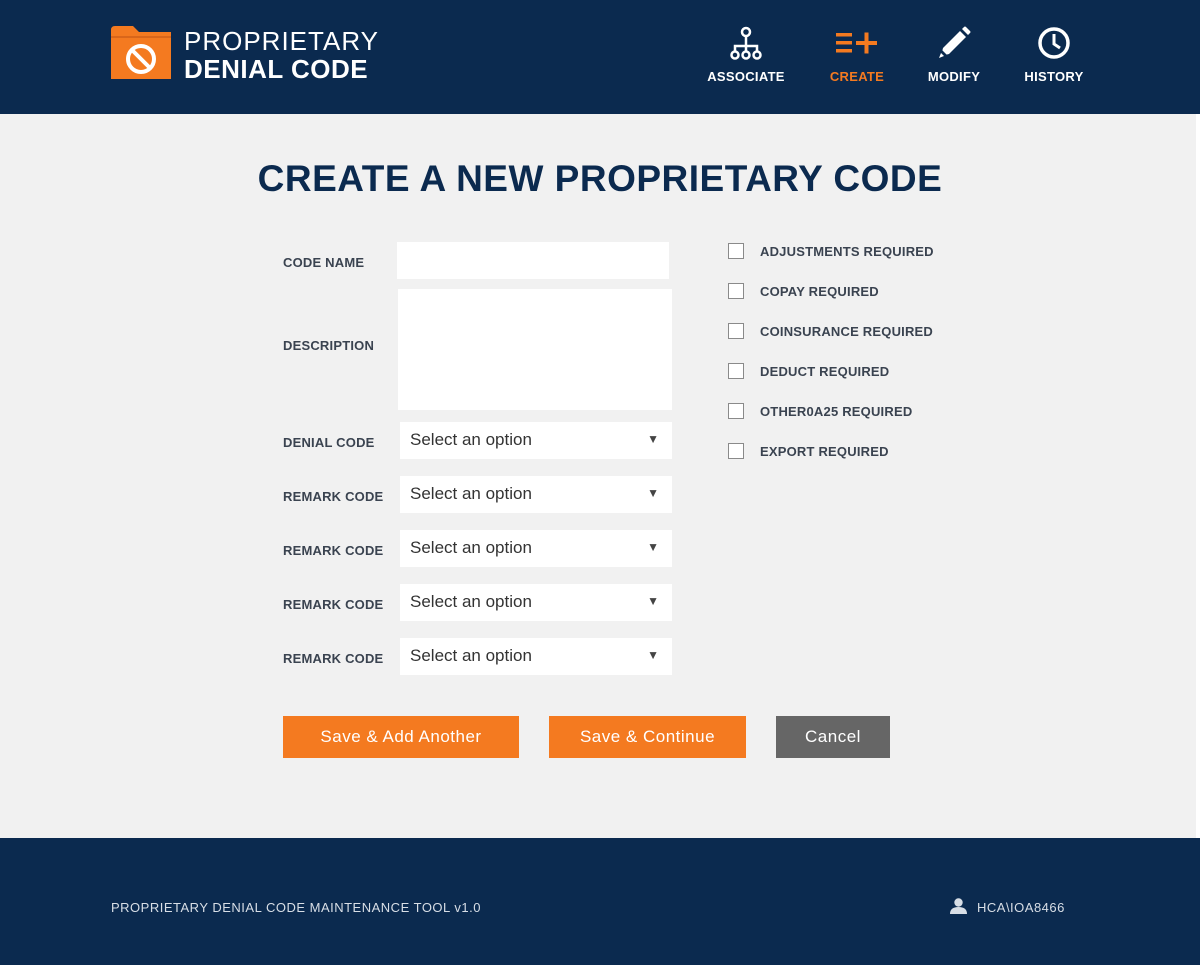 The height and width of the screenshot is (965, 1200). I want to click on app-logo: PROPRIETARY DENIAL CODE, so click(256, 55).